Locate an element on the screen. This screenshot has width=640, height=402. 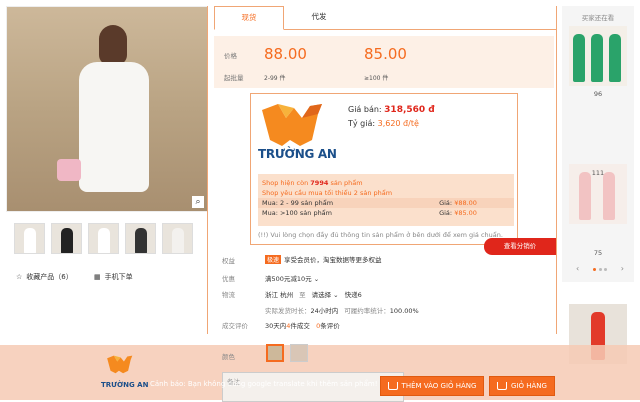
toolbar-brand: TRƯỜNG AN is located at coordinates (125, 385).